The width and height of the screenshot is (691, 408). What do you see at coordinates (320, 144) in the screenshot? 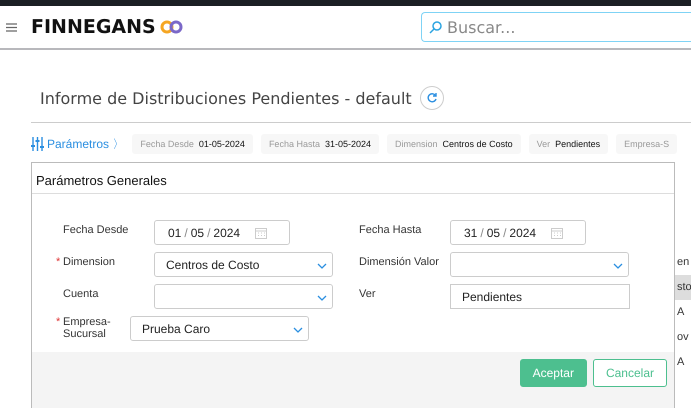
I see `filter-chip: Fecha Hasta 31-05-2024` at bounding box center [320, 144].